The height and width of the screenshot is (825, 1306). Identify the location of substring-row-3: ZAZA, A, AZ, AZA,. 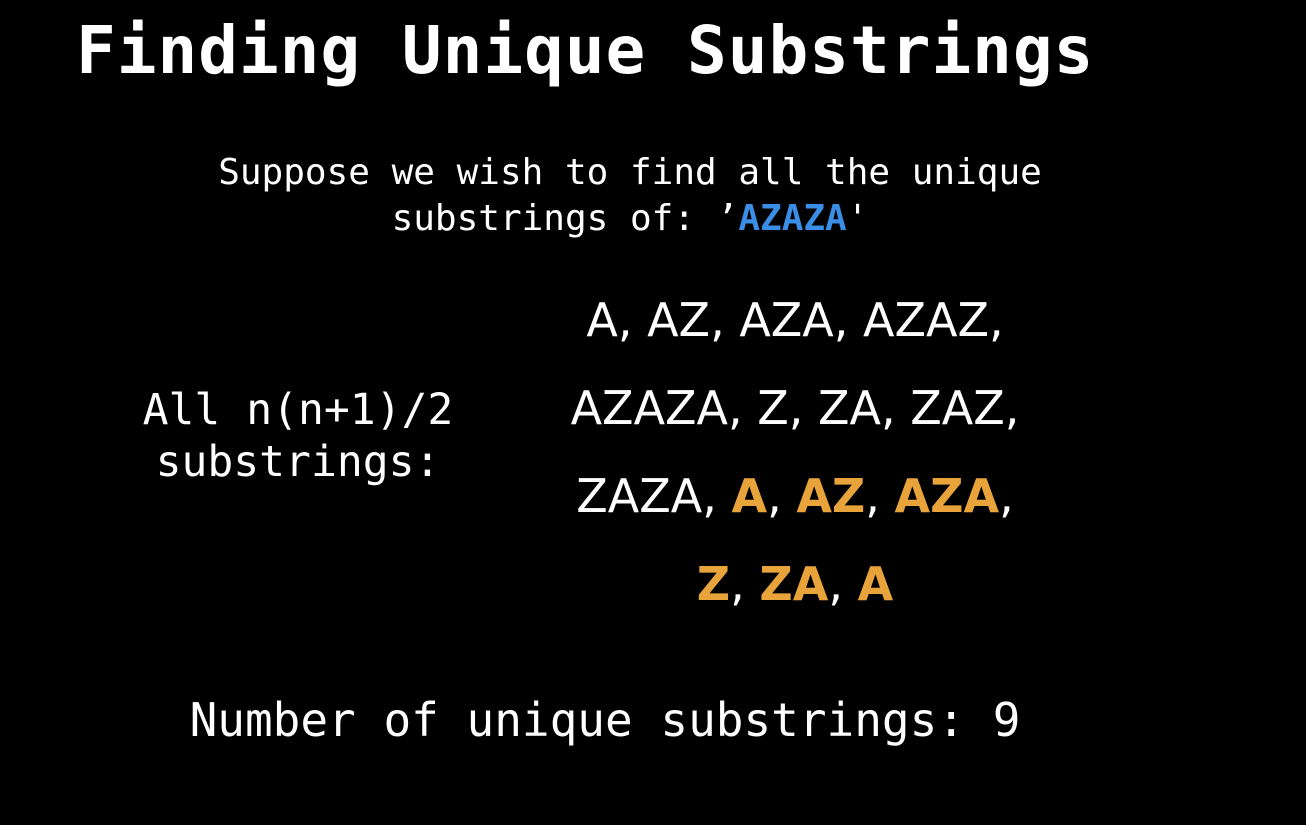
(795, 510).